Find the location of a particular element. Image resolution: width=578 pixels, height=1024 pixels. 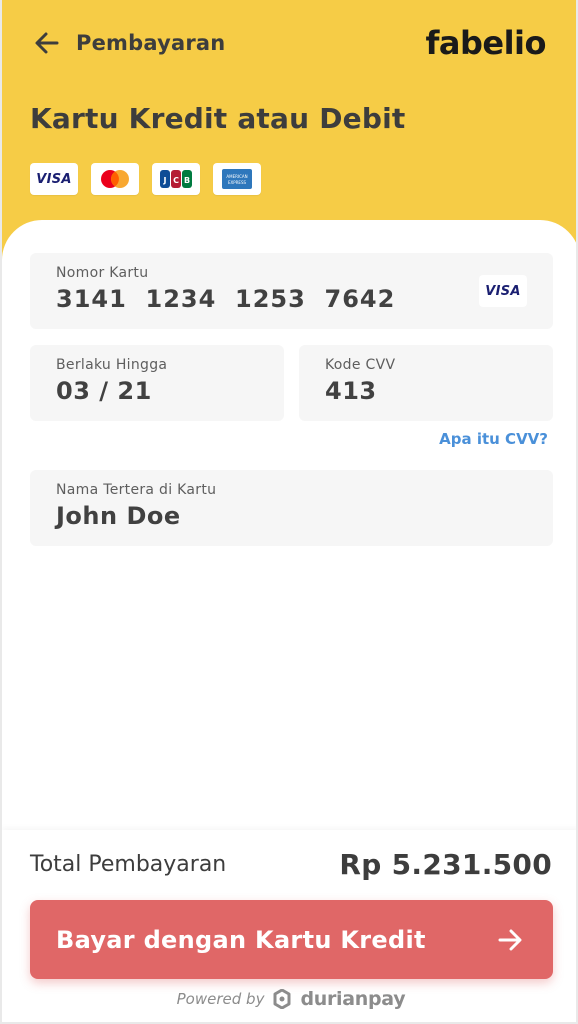

cardholder-name-field: Nama Tertera di Kartu John Doe is located at coordinates (291, 508).